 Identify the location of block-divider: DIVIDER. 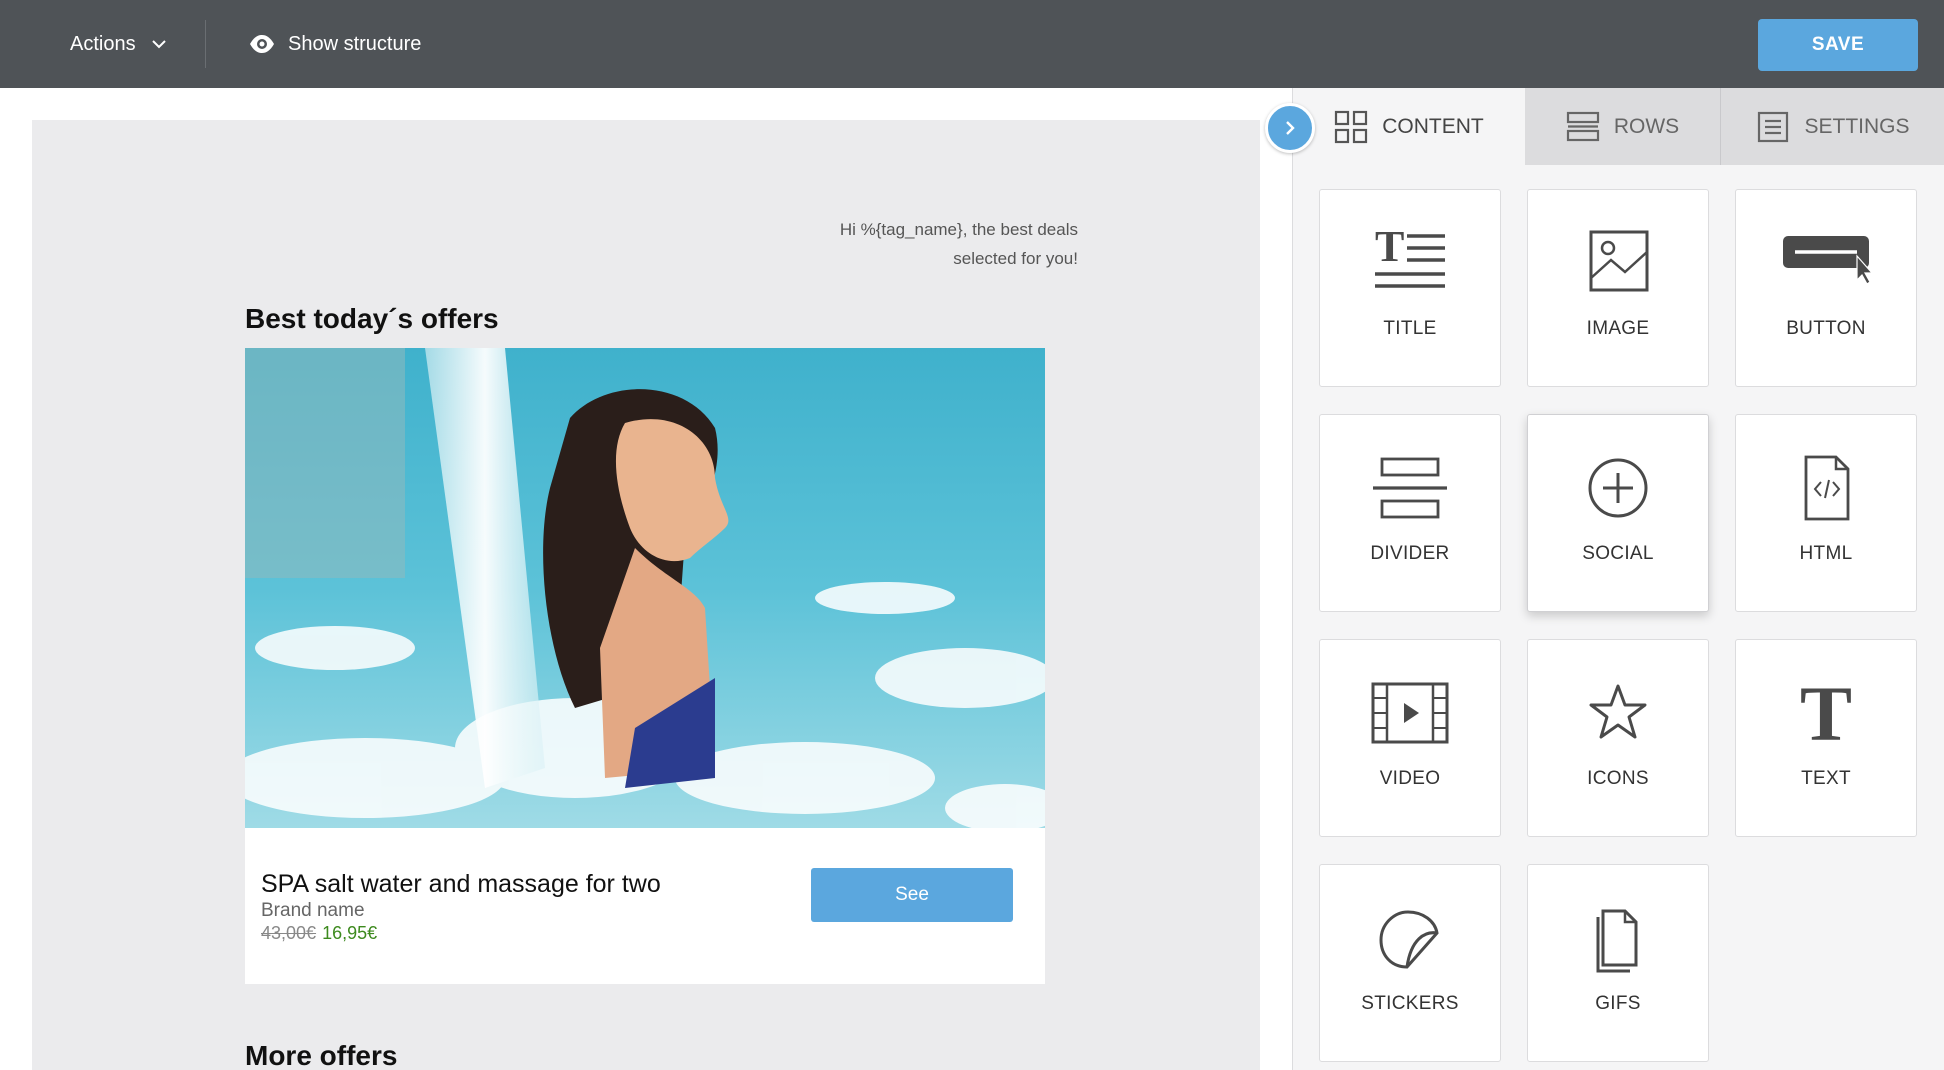
(1410, 513).